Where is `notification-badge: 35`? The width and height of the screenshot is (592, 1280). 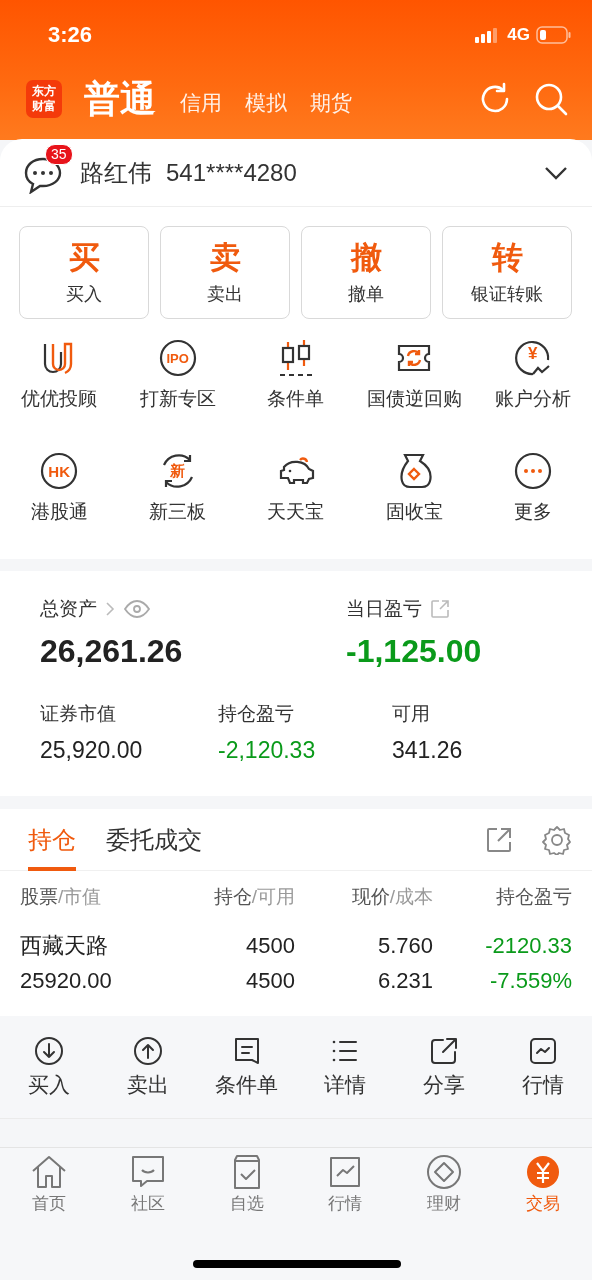 notification-badge: 35 is located at coordinates (59, 154).